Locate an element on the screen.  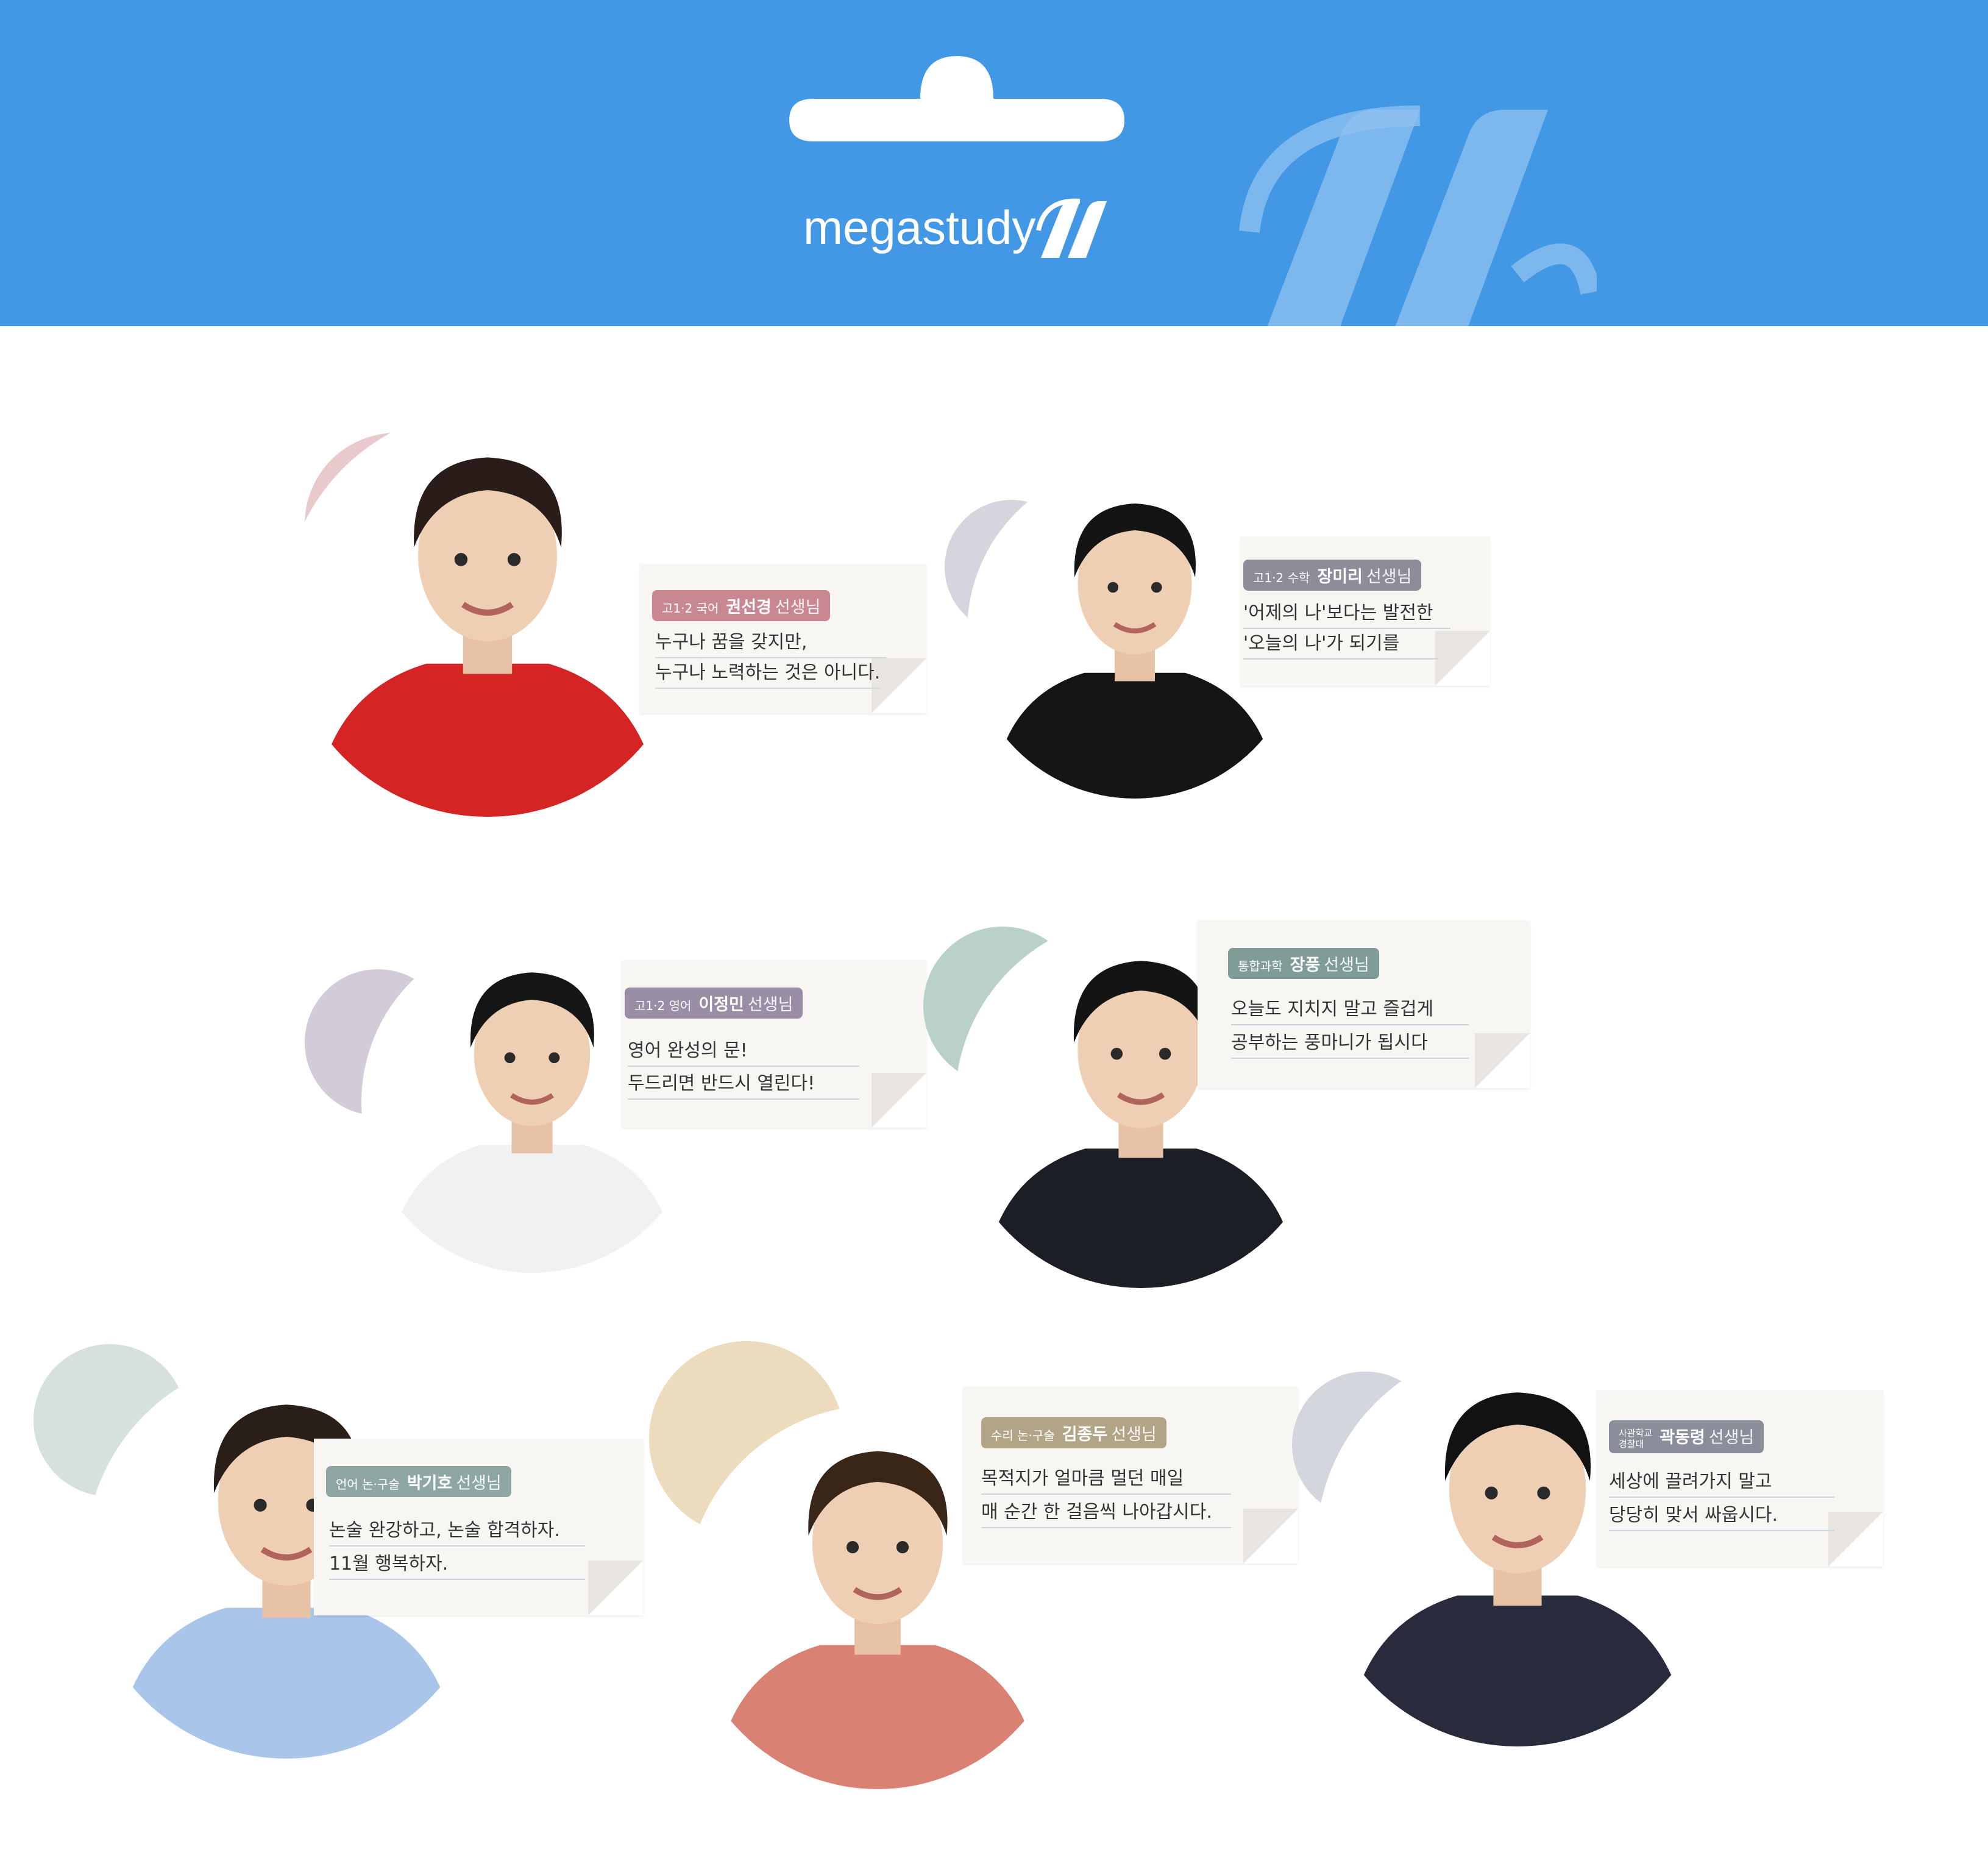
teacher-name: 이정민 is located at coordinates (721, 1004).